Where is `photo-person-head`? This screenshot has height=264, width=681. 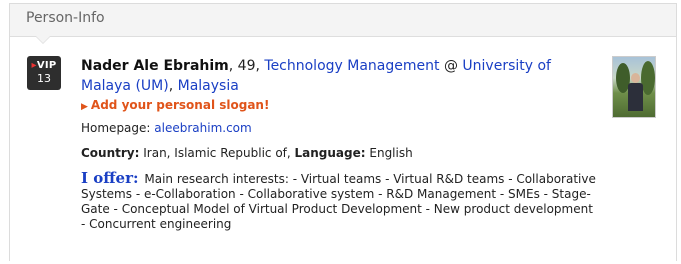 photo-person-head is located at coordinates (635, 78).